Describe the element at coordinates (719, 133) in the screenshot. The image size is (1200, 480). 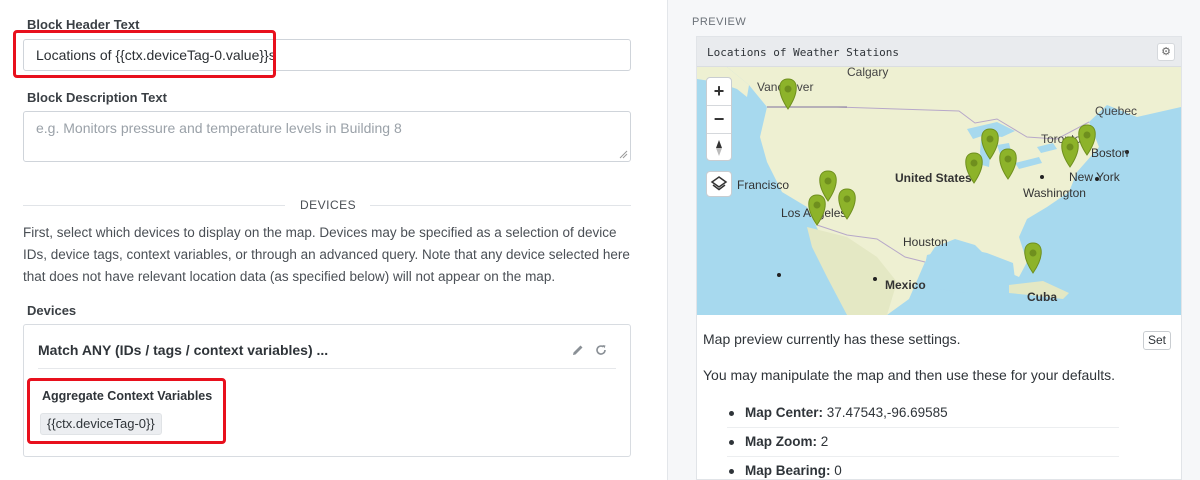
I see `zoom-separator` at that location.